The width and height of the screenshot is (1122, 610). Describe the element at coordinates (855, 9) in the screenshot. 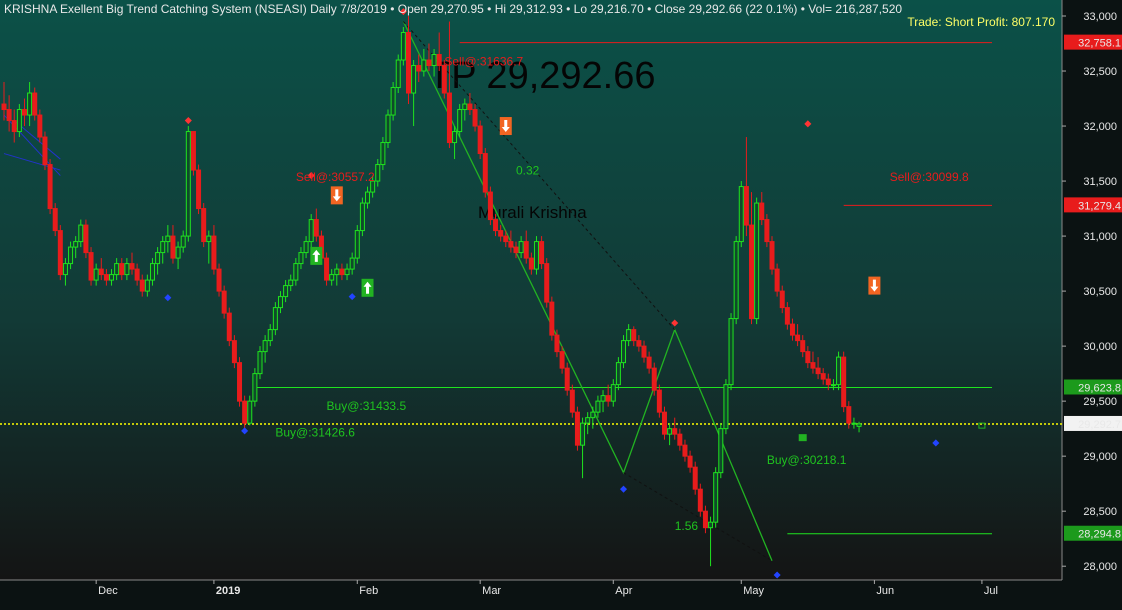

I see `header-volume: Vol= 216,287,520` at that location.